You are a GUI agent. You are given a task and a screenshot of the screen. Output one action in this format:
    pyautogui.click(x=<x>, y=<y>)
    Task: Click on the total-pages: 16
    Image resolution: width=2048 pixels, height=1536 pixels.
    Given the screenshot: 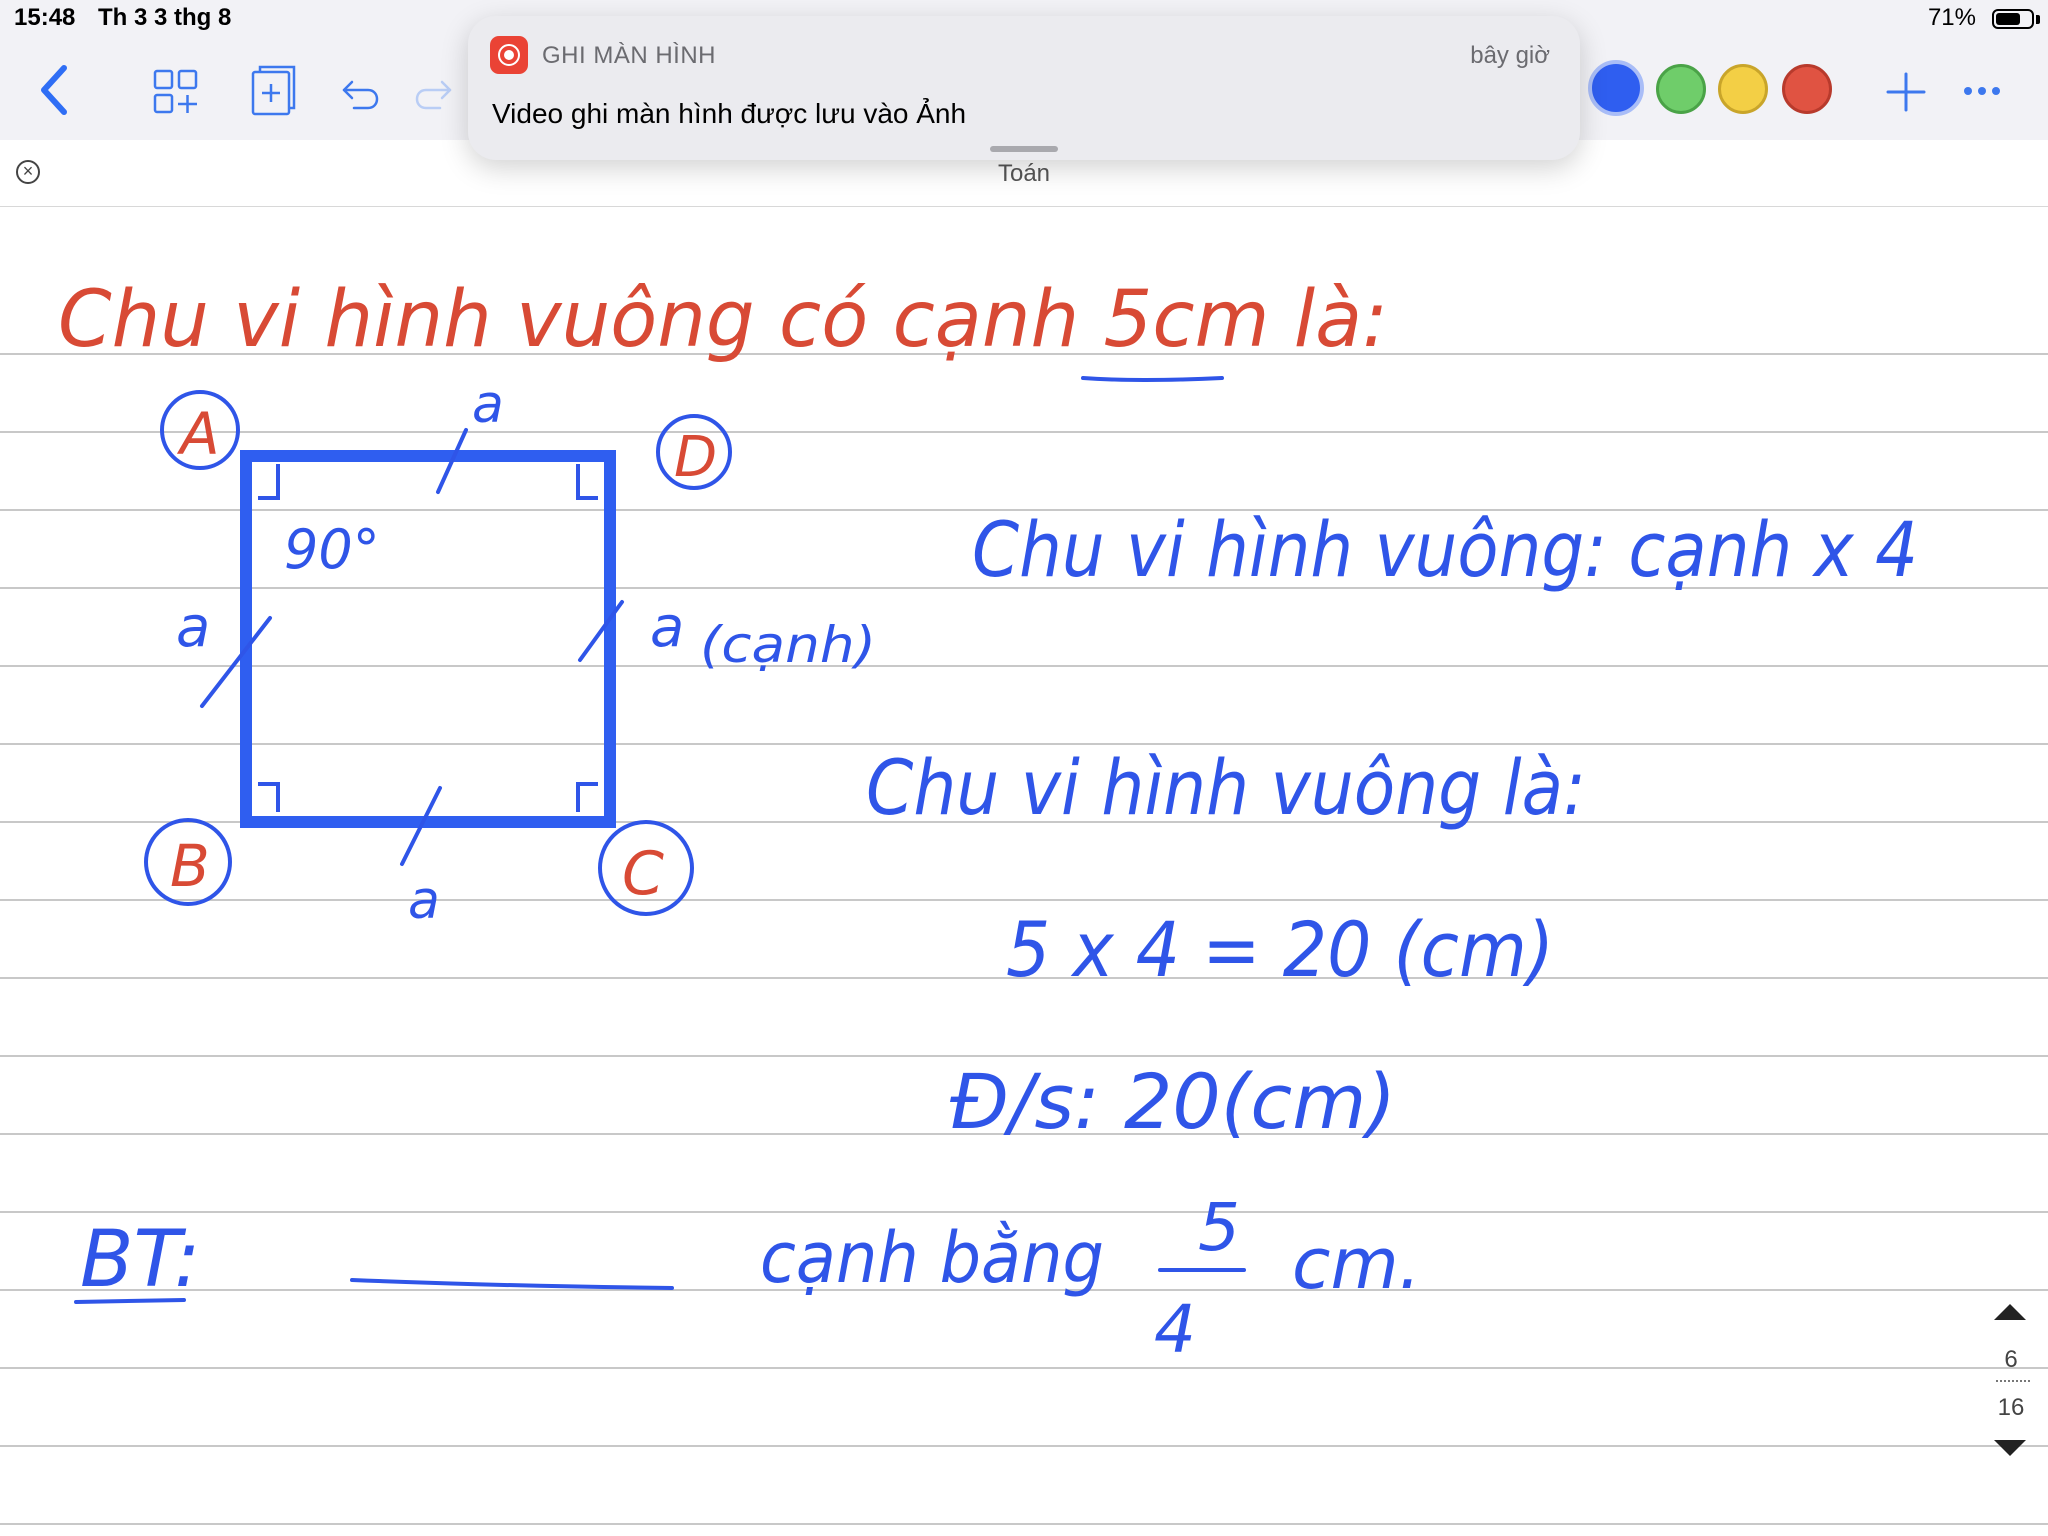 What is the action you would take?
    pyautogui.click(x=2011, y=1407)
    